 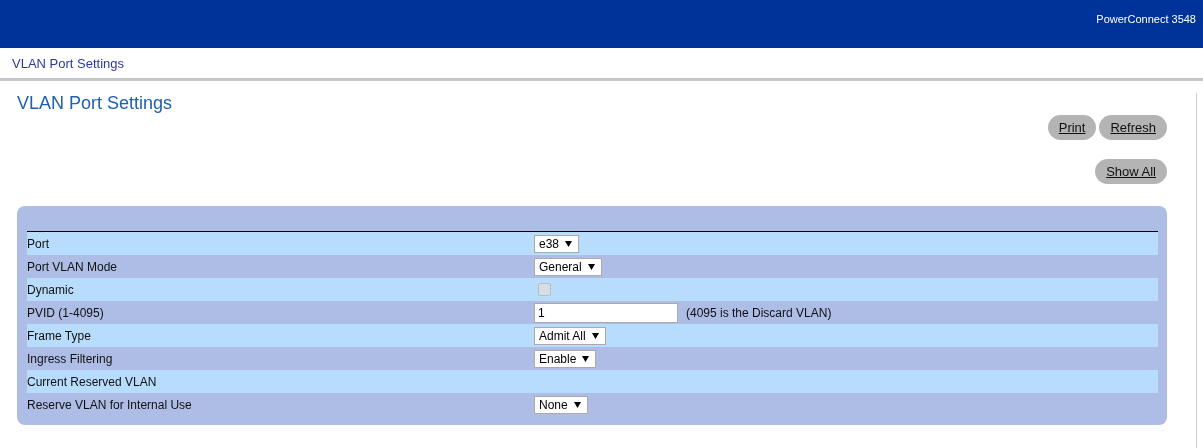 What do you see at coordinates (73, 266) in the screenshot?
I see `field-label: Port VLAN Mode` at bounding box center [73, 266].